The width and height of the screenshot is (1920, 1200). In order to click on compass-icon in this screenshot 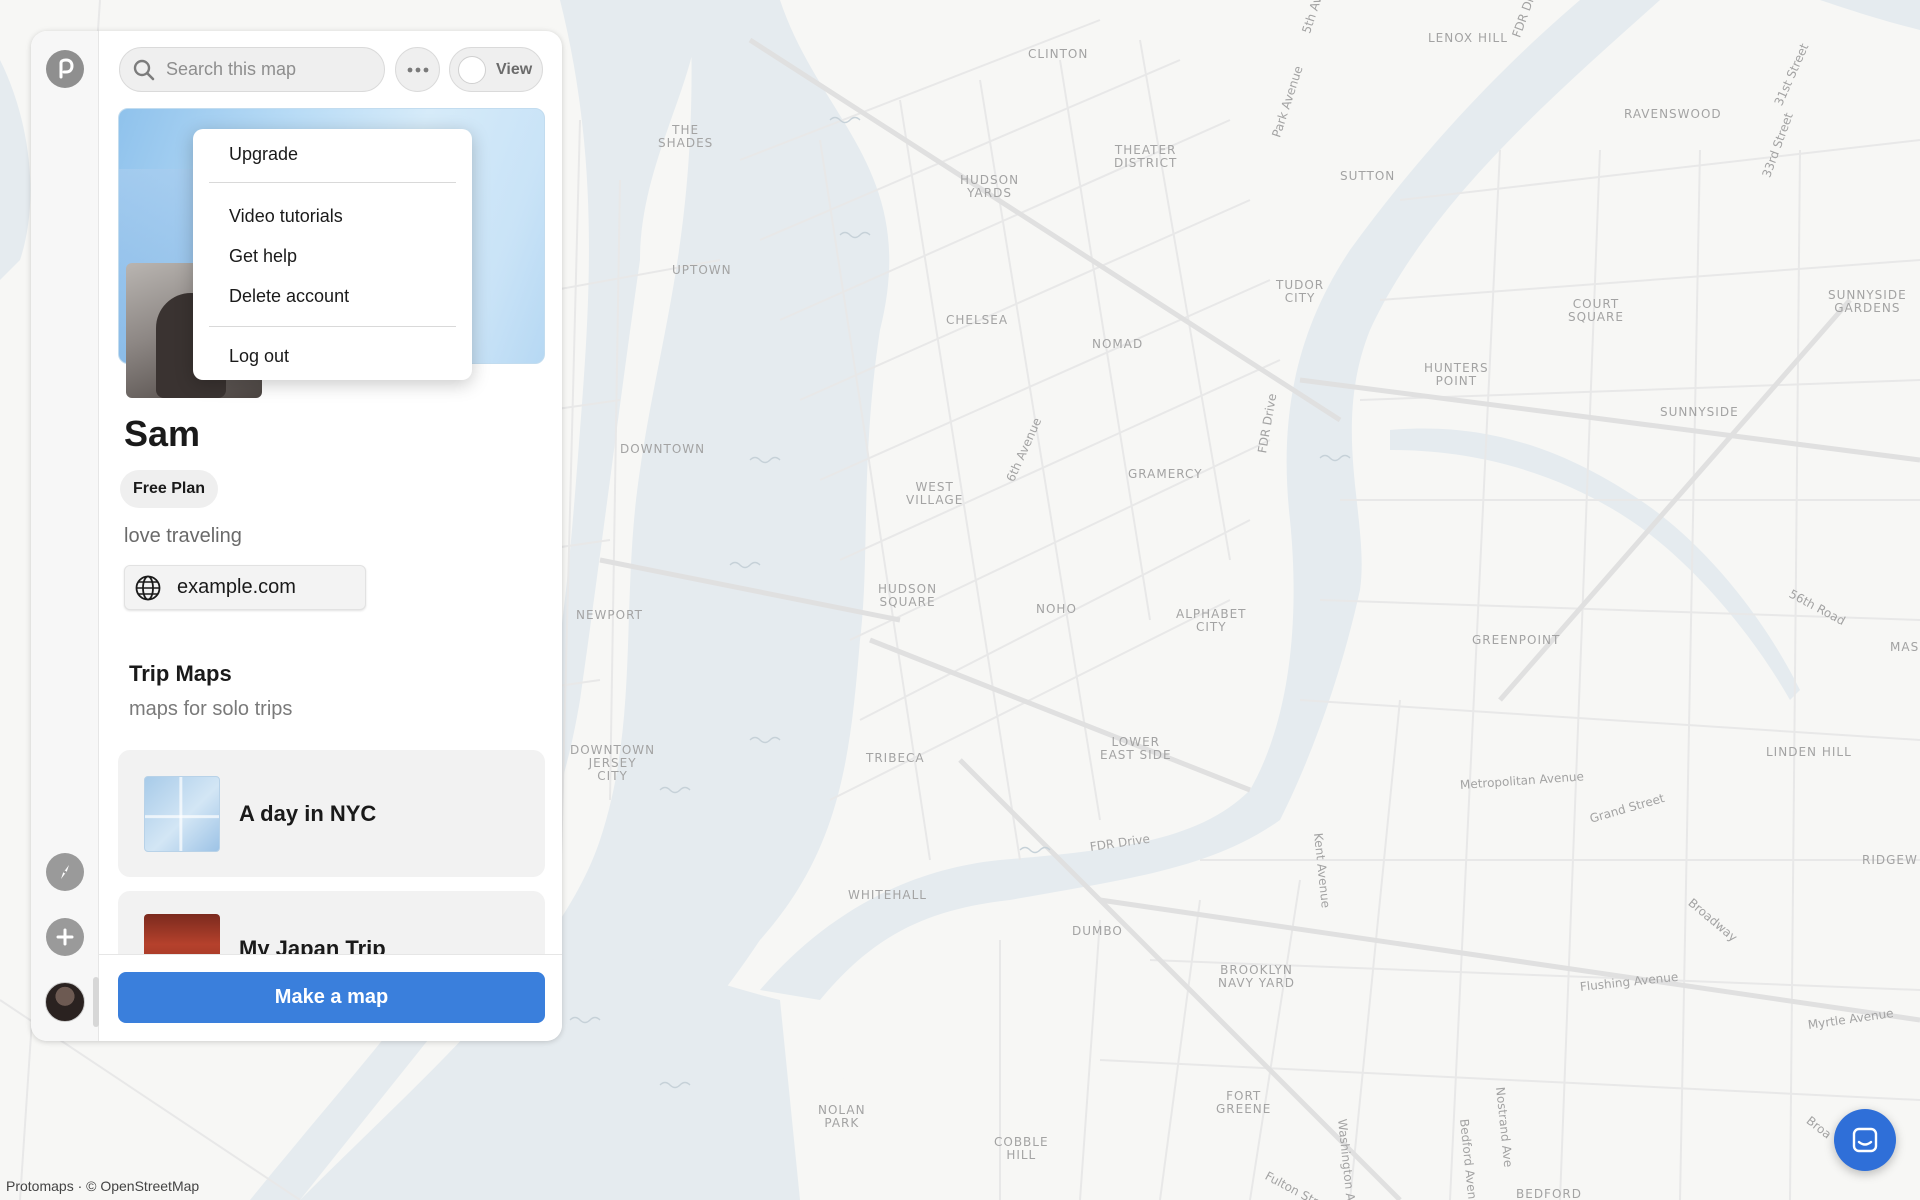, I will do `click(65, 872)`.